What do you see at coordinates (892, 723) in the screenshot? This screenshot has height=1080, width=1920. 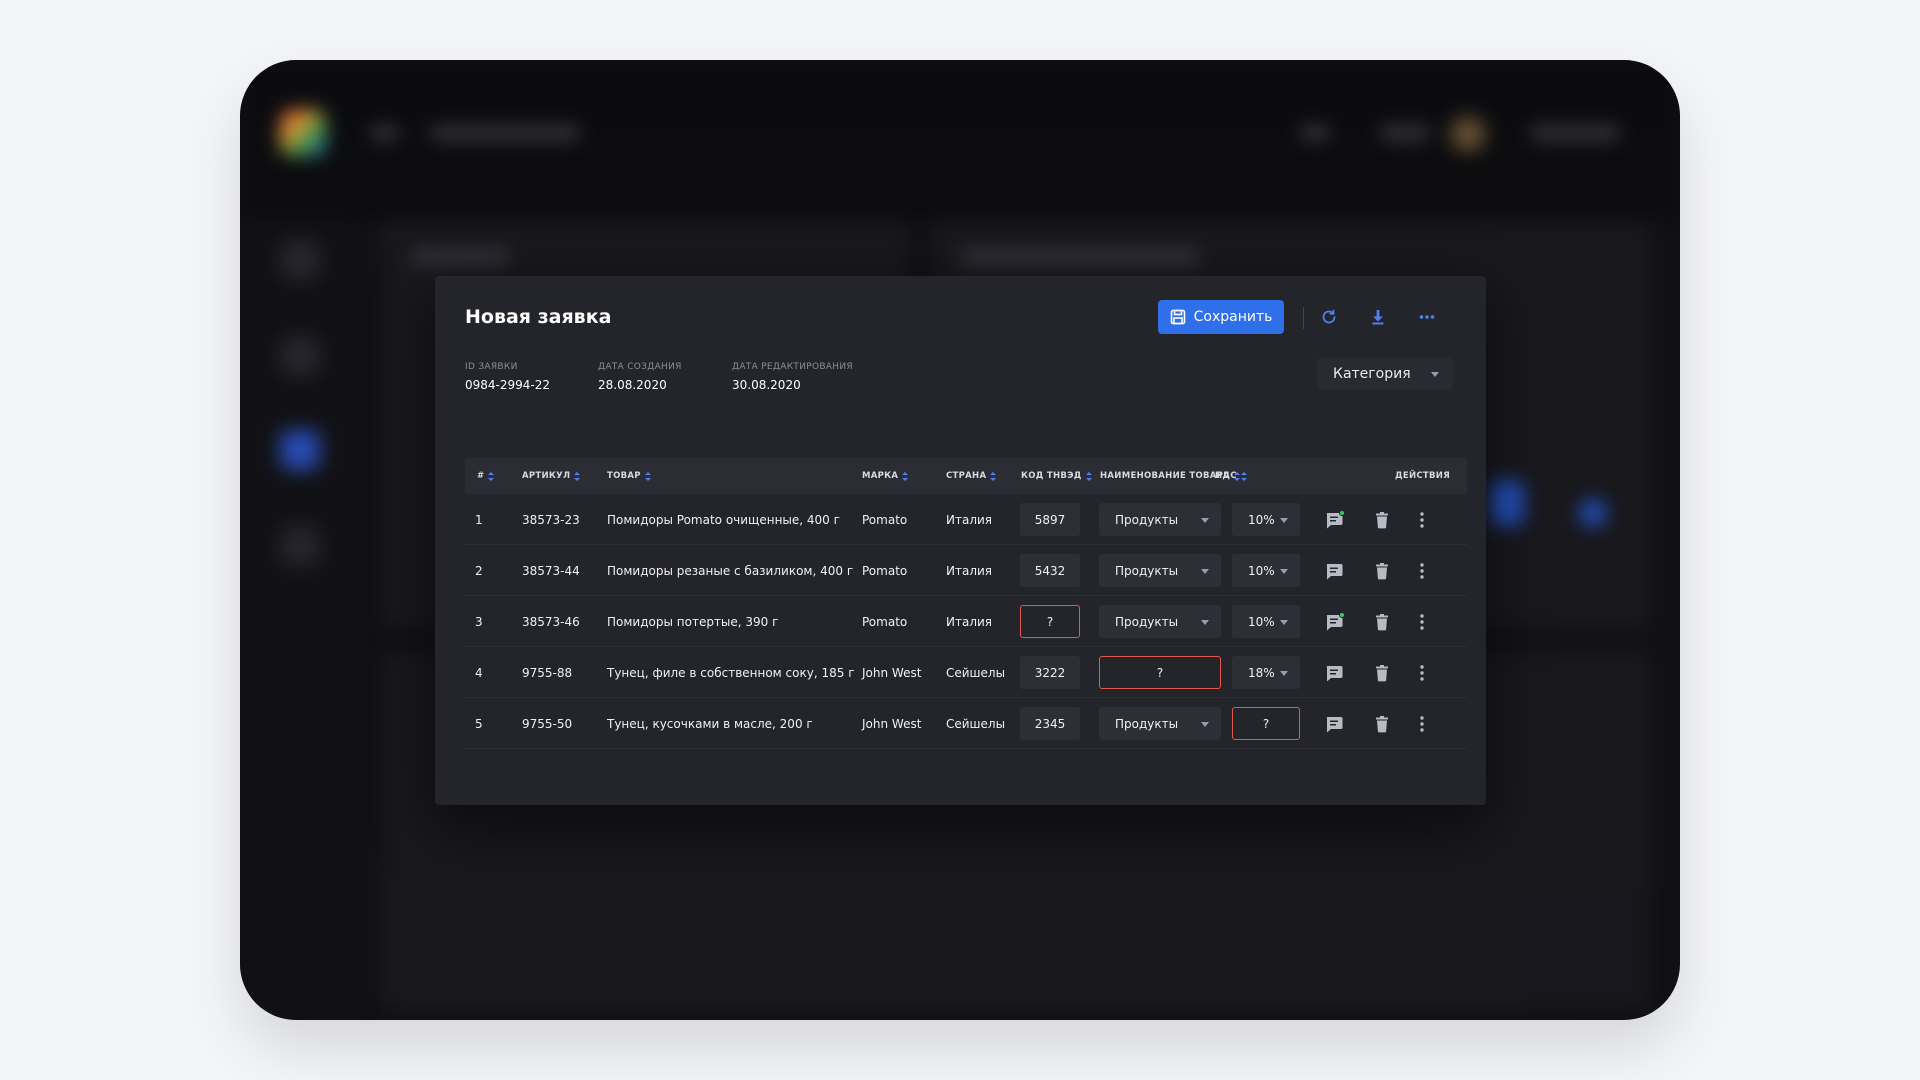 I see `row-brand: John West` at bounding box center [892, 723].